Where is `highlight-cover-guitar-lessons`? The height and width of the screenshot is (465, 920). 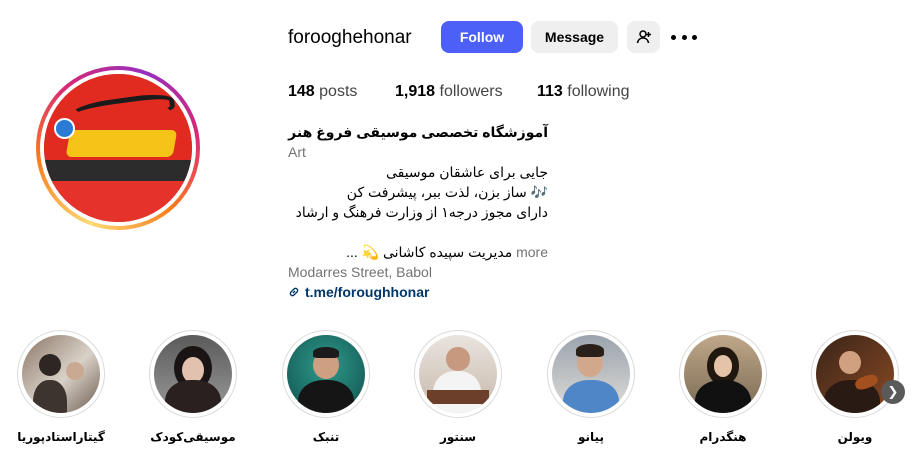 highlight-cover-guitar-lessons is located at coordinates (61, 374).